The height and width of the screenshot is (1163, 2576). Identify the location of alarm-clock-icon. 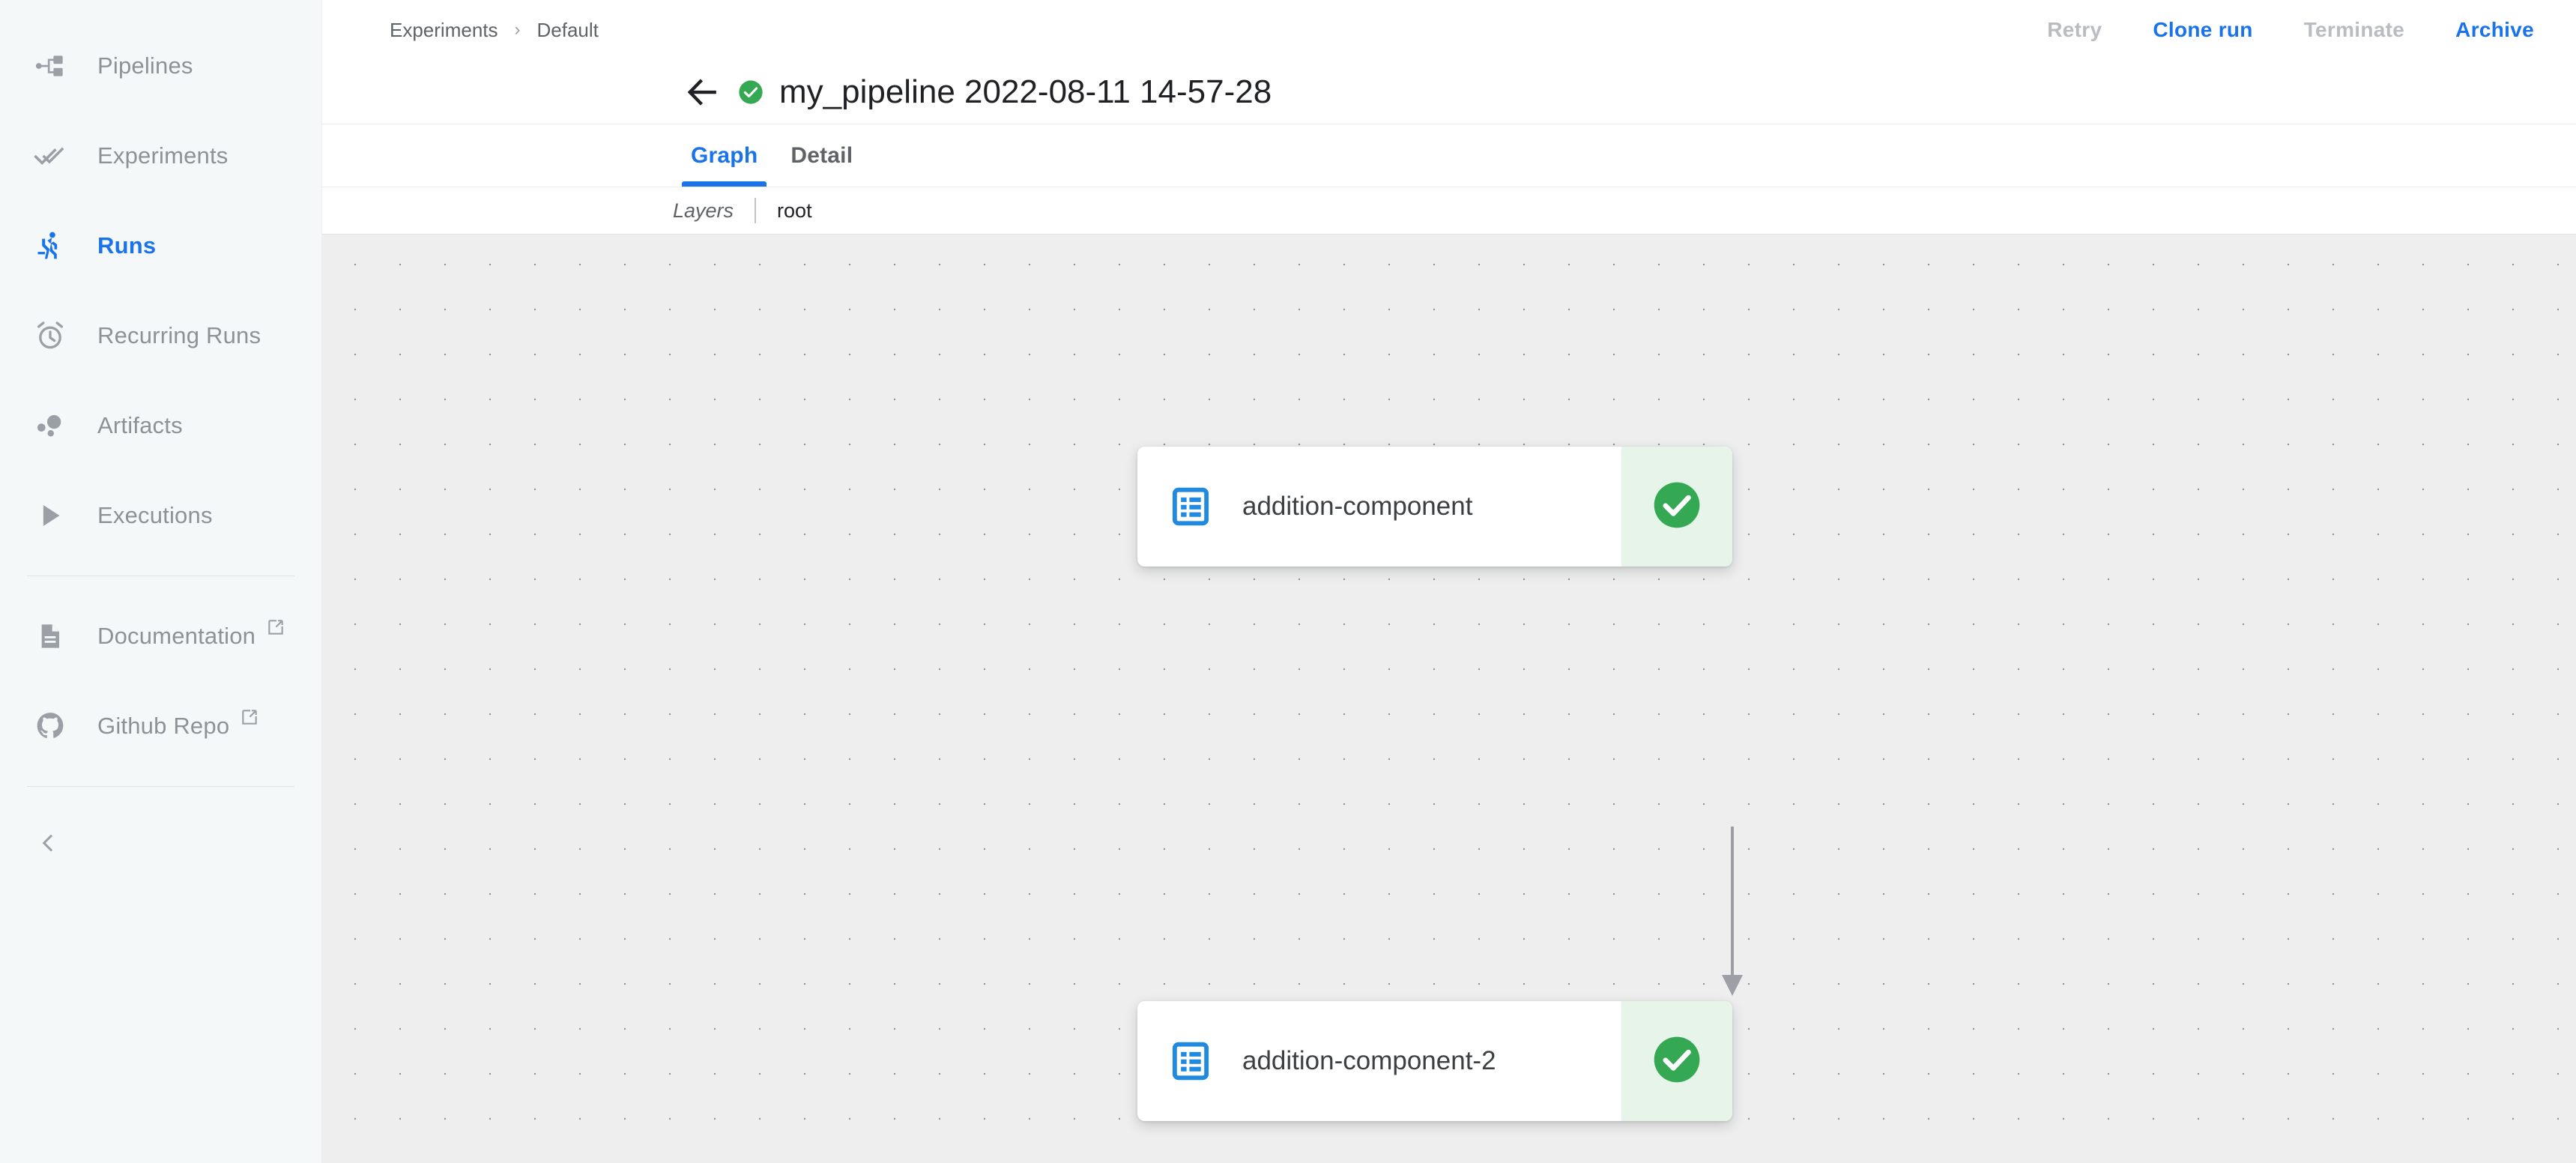
(50, 335).